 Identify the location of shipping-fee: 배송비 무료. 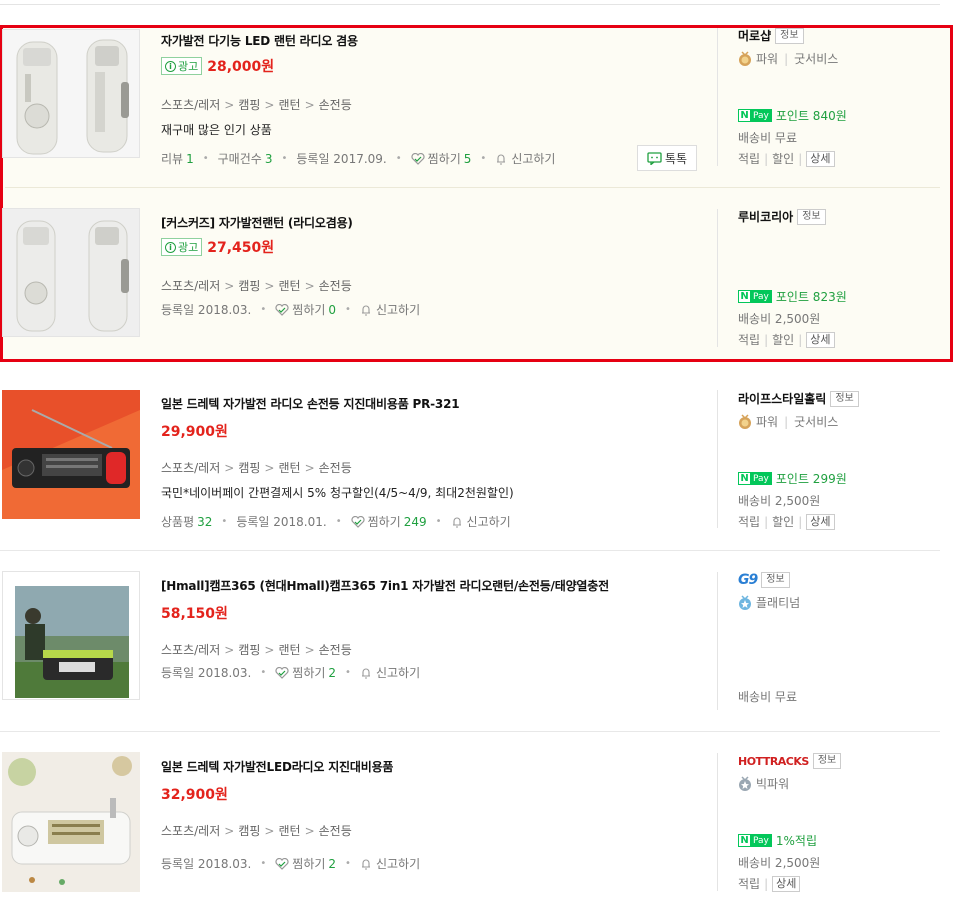
(768, 138).